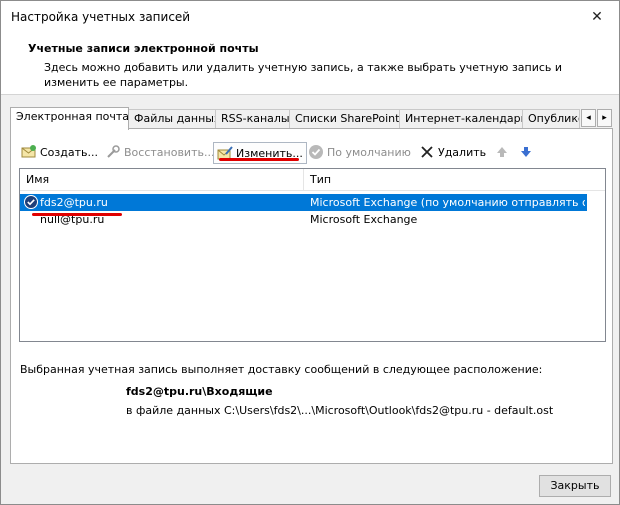  I want to click on column-divider, so click(303, 180).